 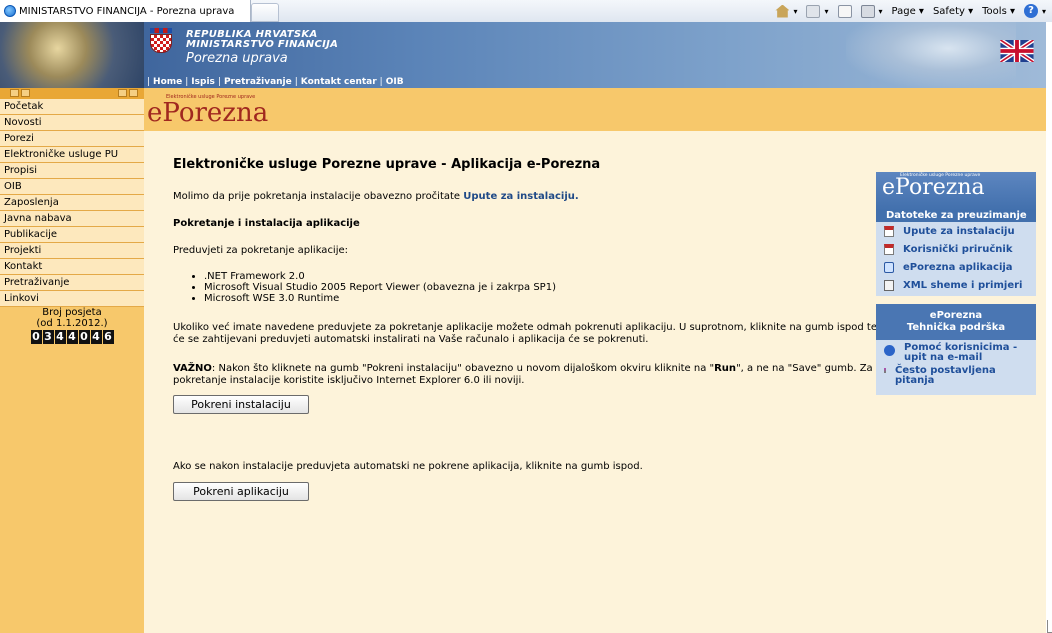 I want to click on new-tab-button, so click(x=265, y=12).